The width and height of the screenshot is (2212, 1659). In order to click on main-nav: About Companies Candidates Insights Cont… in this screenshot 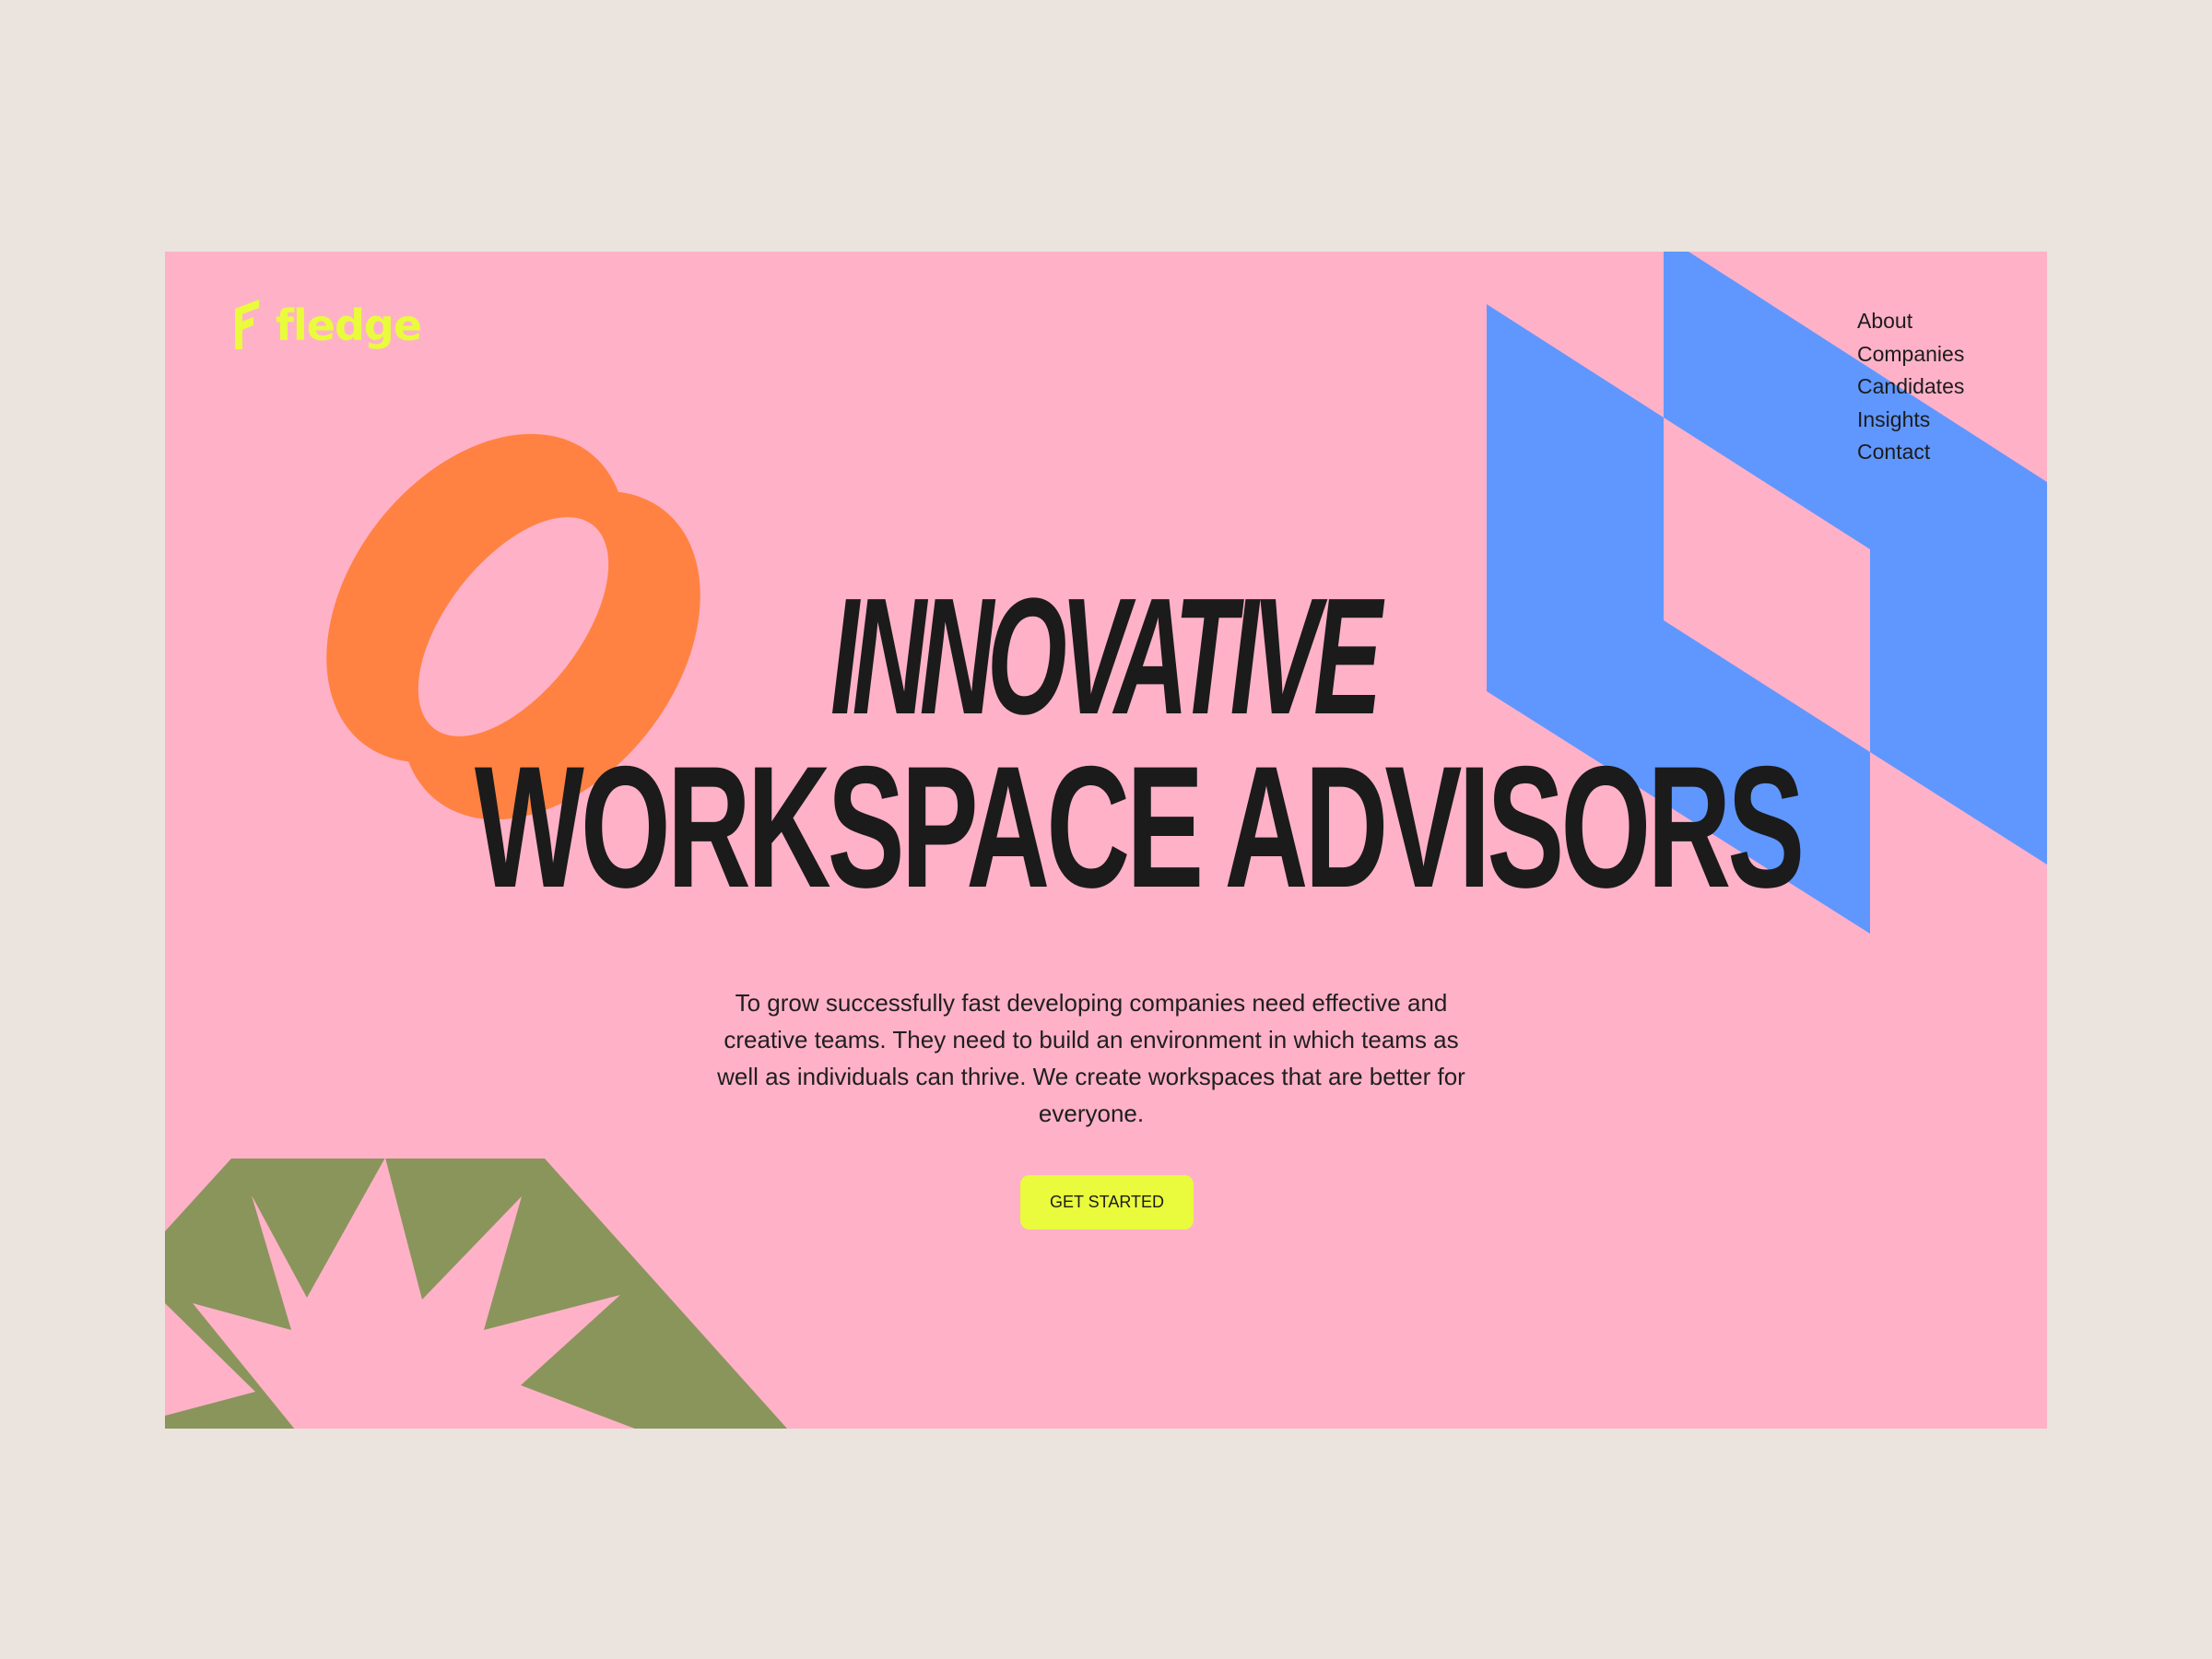, I will do `click(1910, 387)`.